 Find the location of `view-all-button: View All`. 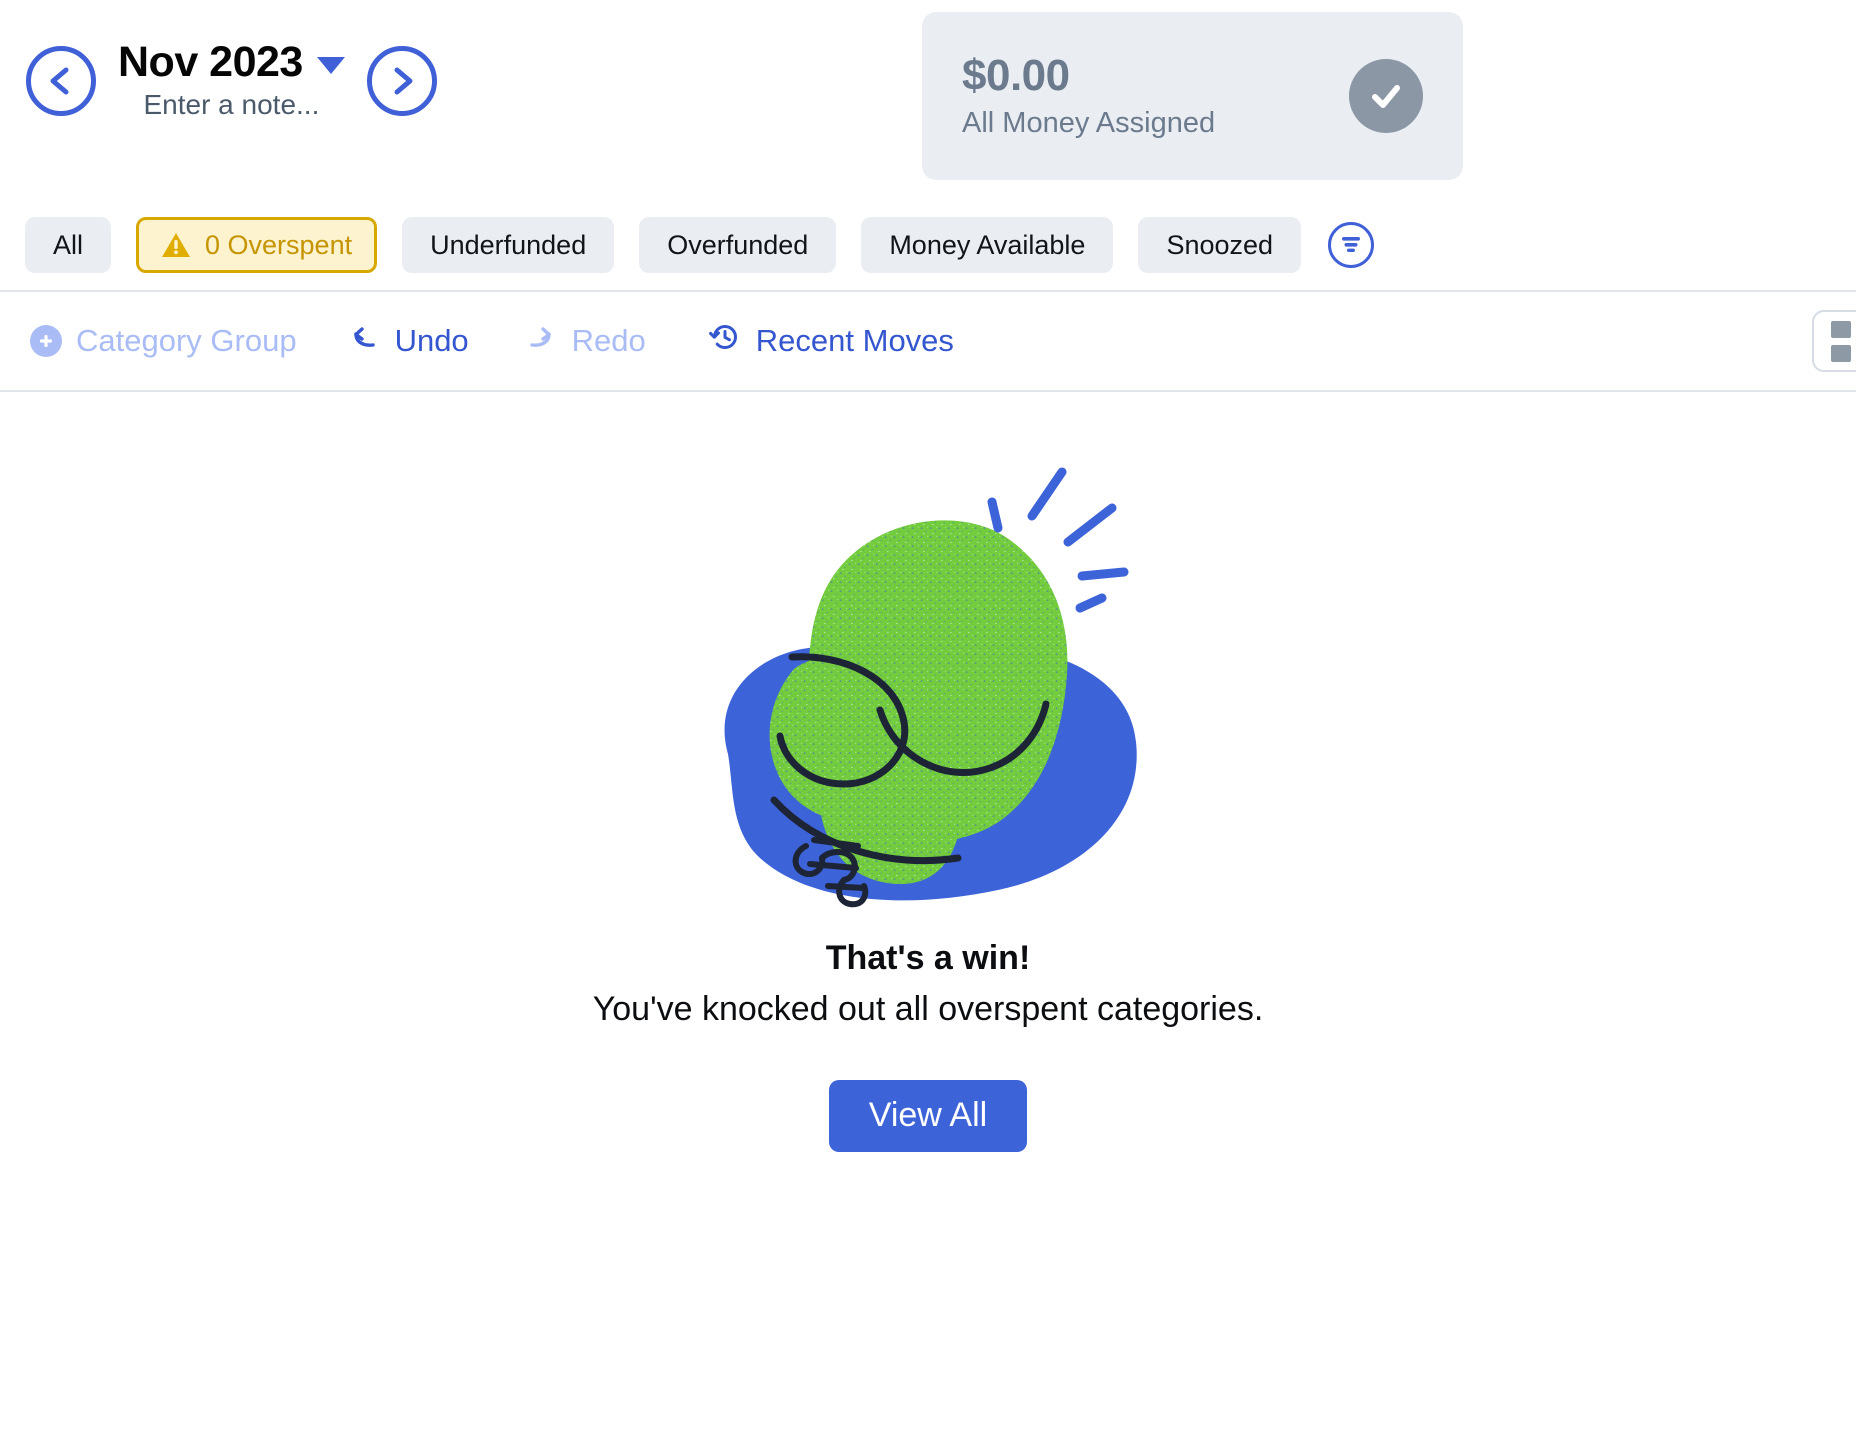

view-all-button: View All is located at coordinates (928, 1115).